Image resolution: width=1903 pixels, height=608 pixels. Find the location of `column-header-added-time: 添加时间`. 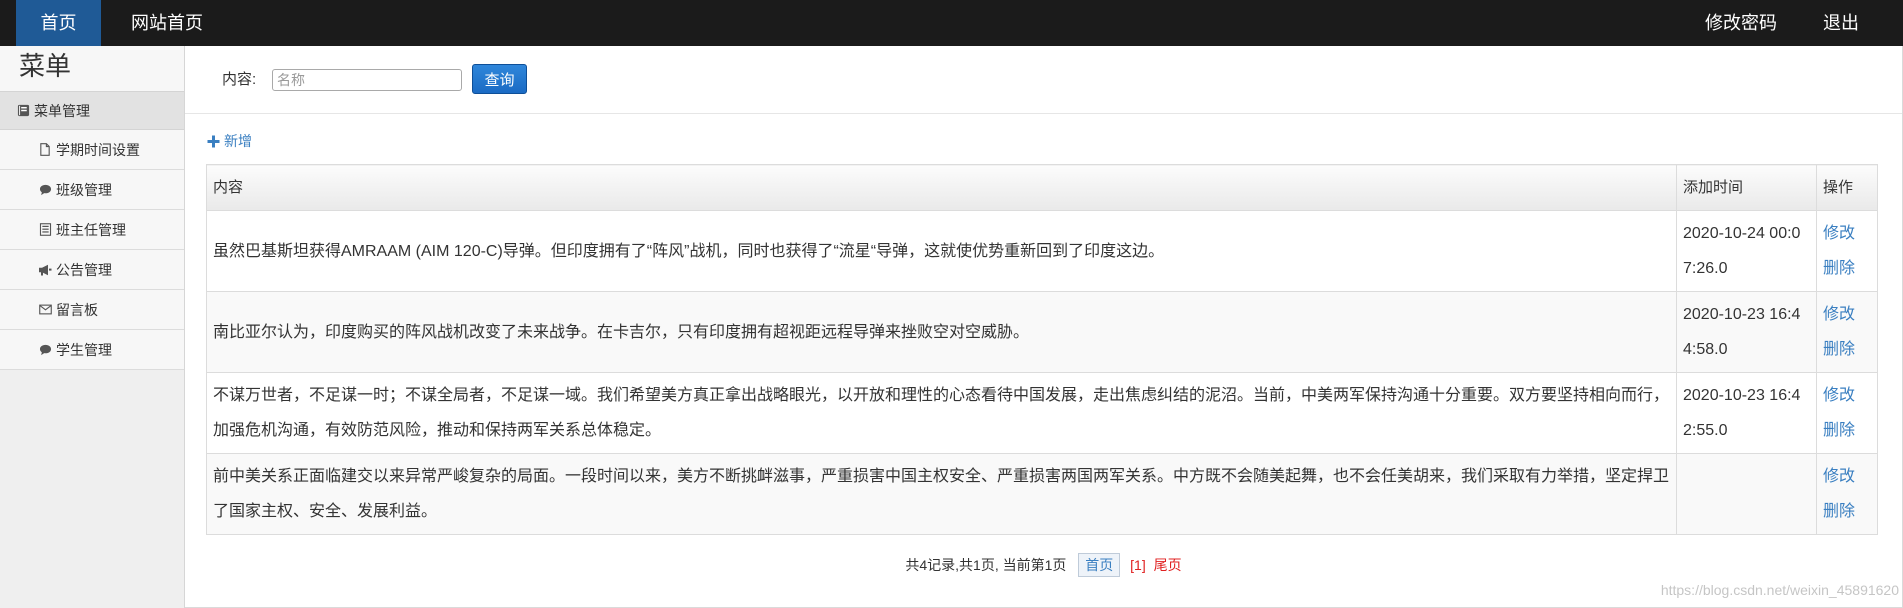

column-header-added-time: 添加时间 is located at coordinates (1746, 187).